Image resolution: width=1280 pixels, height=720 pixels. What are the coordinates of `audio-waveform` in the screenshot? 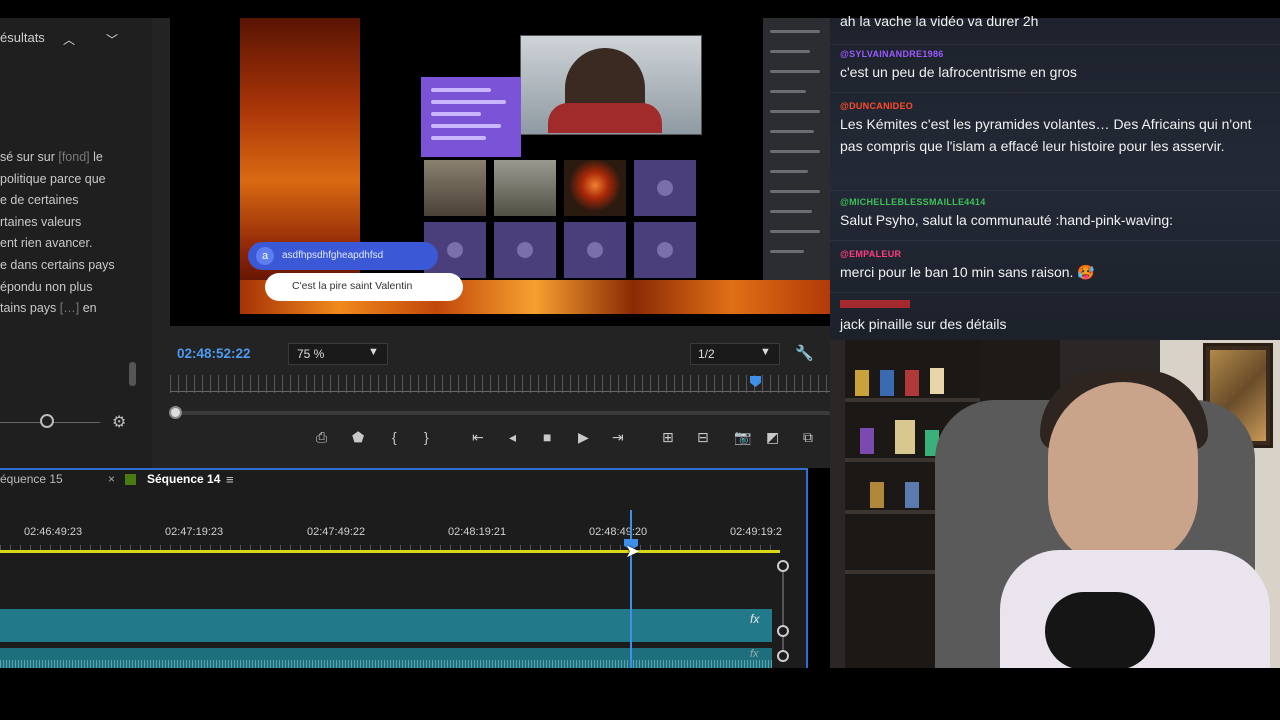 It's located at (386, 664).